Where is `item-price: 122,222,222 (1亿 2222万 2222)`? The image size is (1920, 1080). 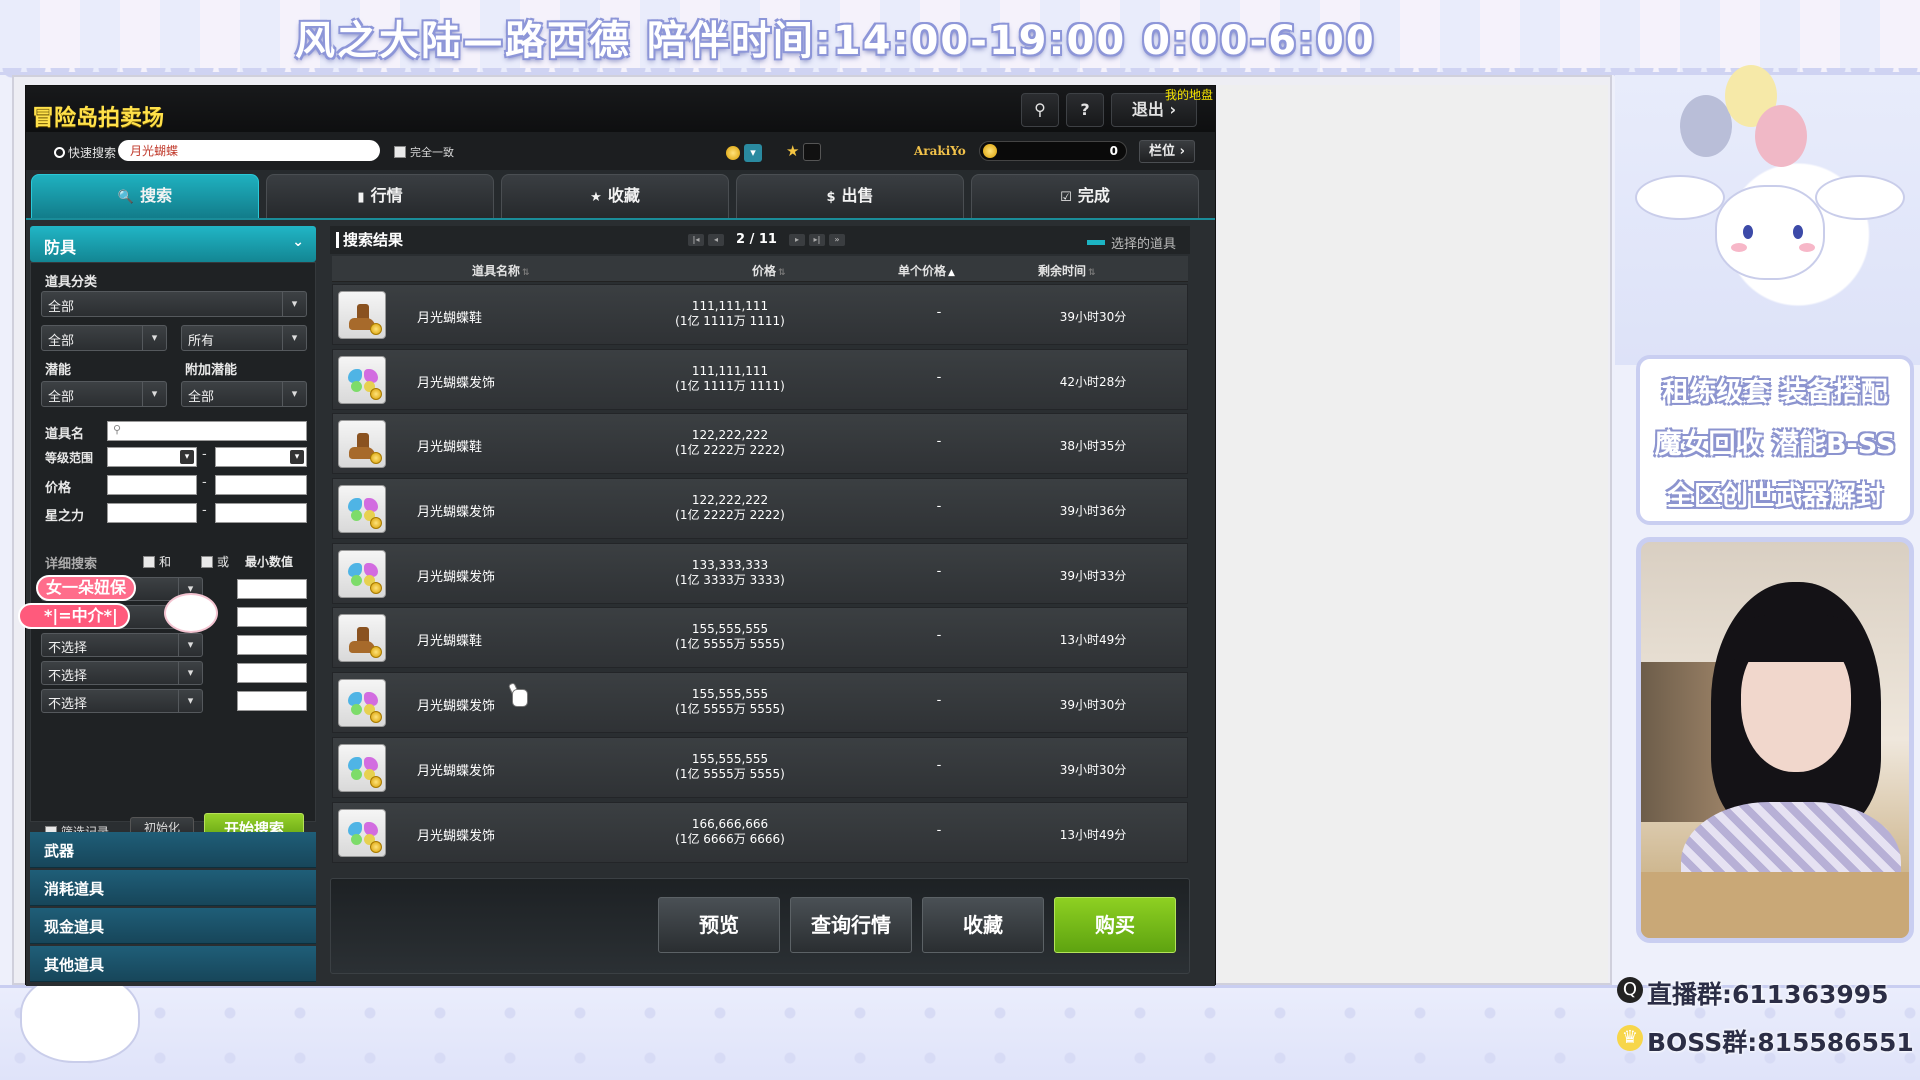 item-price: 122,222,222 (1亿 2222万 2222) is located at coordinates (730, 508).